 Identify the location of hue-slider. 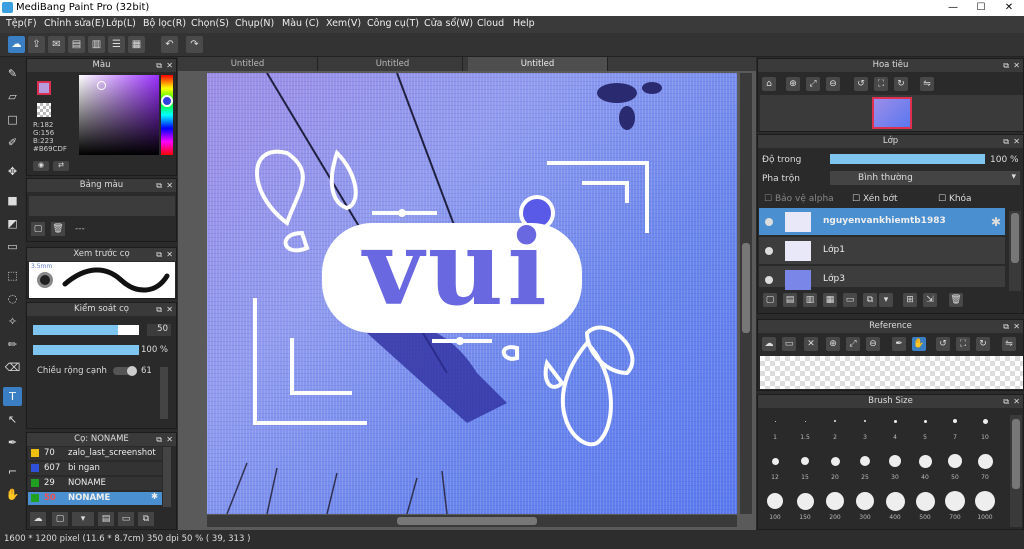
(167, 115).